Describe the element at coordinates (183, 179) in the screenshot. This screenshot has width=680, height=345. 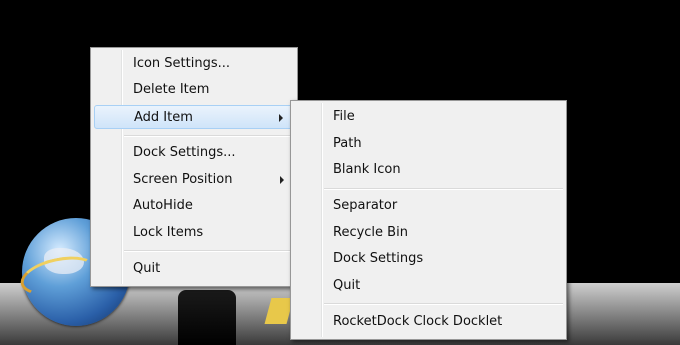
I see `menu-item-label: Screen Position` at that location.